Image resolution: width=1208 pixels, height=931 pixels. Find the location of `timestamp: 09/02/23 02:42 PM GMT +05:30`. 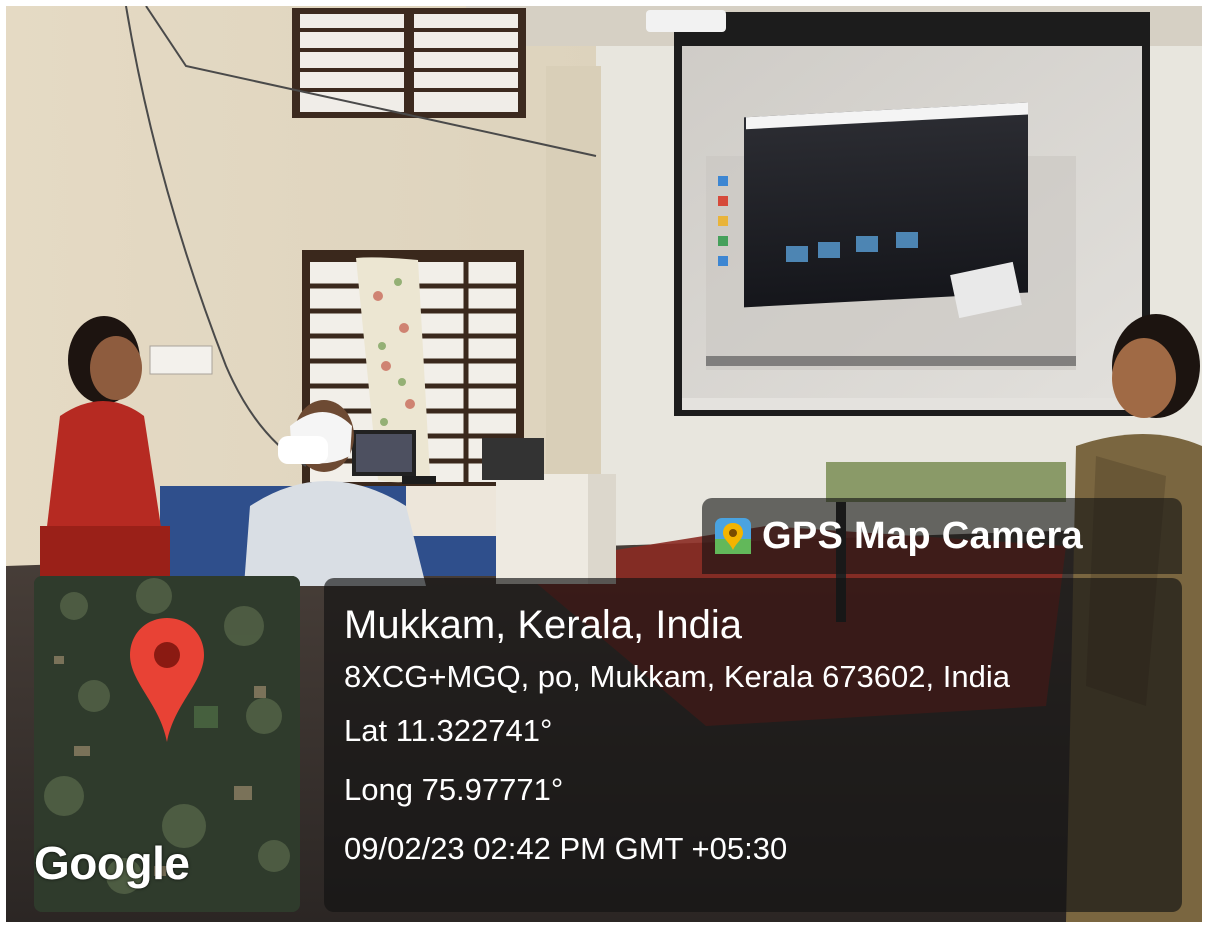

timestamp: 09/02/23 02:42 PM GMT +05:30 is located at coordinates (566, 848).